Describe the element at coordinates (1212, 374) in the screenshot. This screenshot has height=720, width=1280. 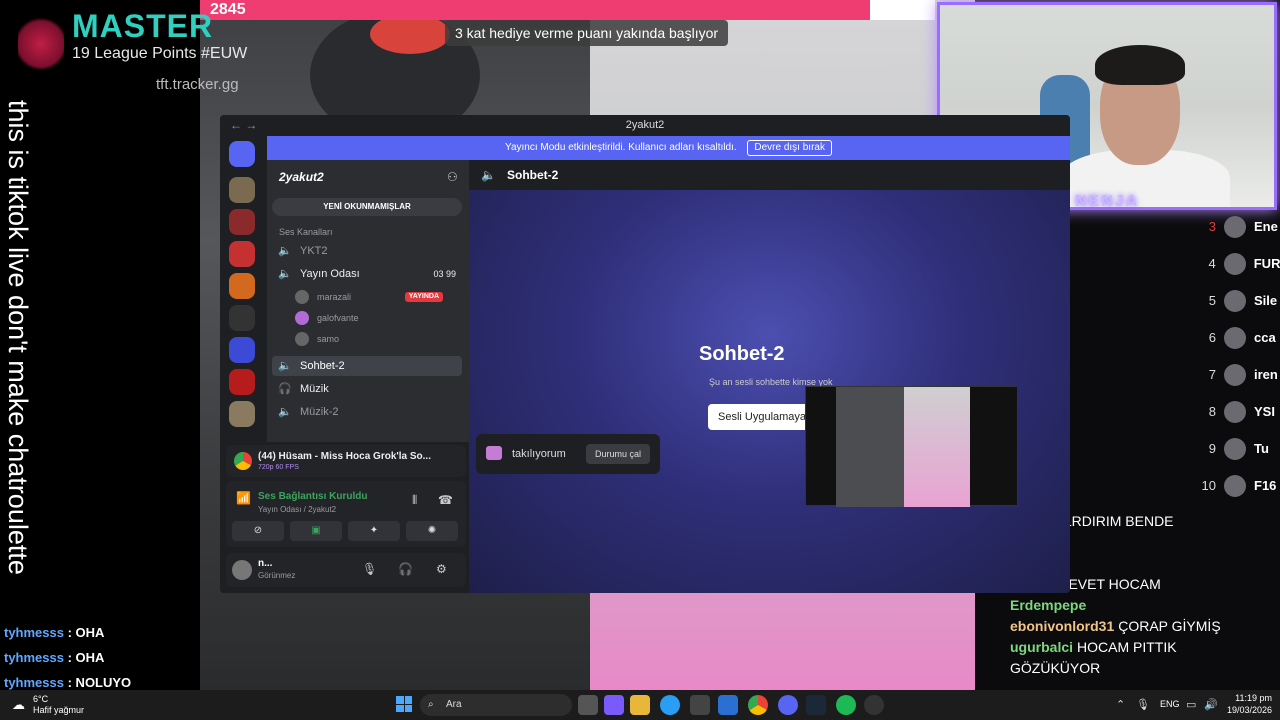
I see `rank-number: 7` at that location.